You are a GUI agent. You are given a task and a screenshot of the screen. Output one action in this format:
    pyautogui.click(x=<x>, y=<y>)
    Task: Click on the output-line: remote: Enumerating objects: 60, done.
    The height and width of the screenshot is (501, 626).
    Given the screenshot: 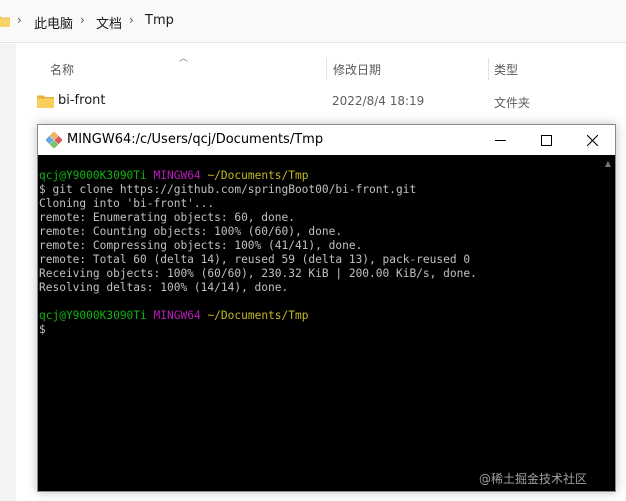 What is the action you would take?
    pyautogui.click(x=167, y=217)
    